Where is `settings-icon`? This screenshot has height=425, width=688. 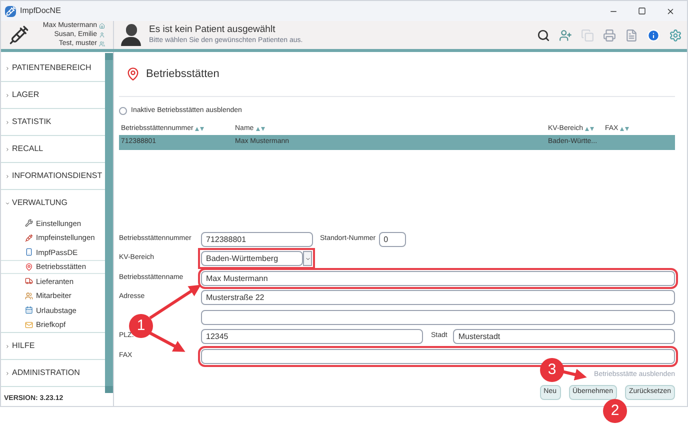 settings-icon is located at coordinates (675, 35).